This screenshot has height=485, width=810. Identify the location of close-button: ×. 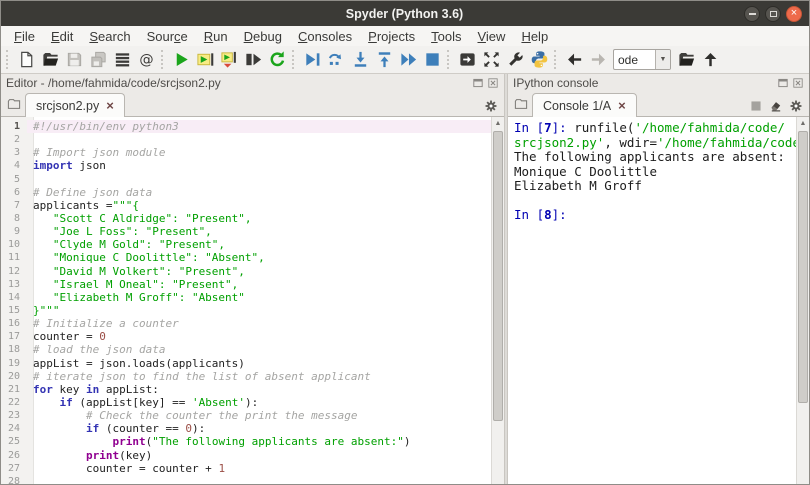
(794, 13).